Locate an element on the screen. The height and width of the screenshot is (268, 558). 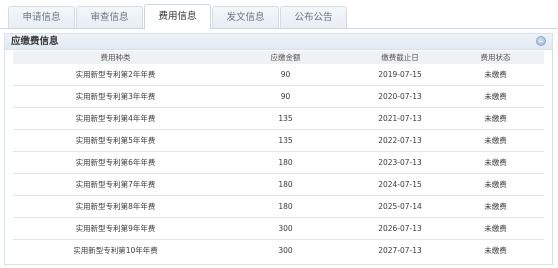
header-fee-type: 费用种类 is located at coordinates (115, 57).